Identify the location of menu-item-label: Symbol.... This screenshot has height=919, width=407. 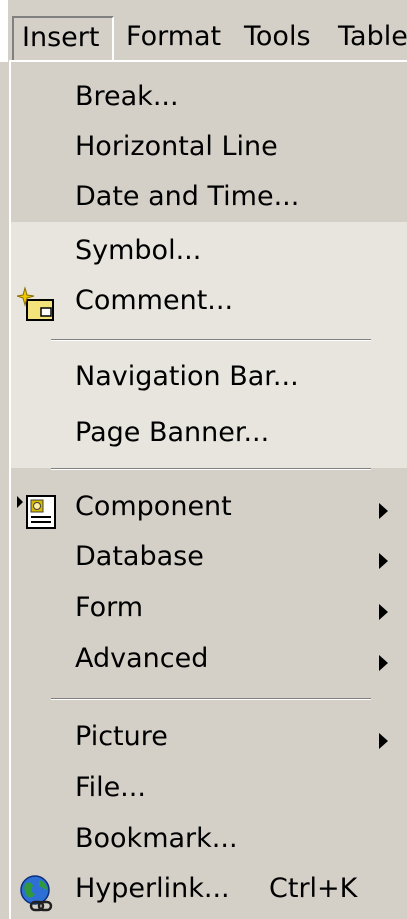
(138, 250).